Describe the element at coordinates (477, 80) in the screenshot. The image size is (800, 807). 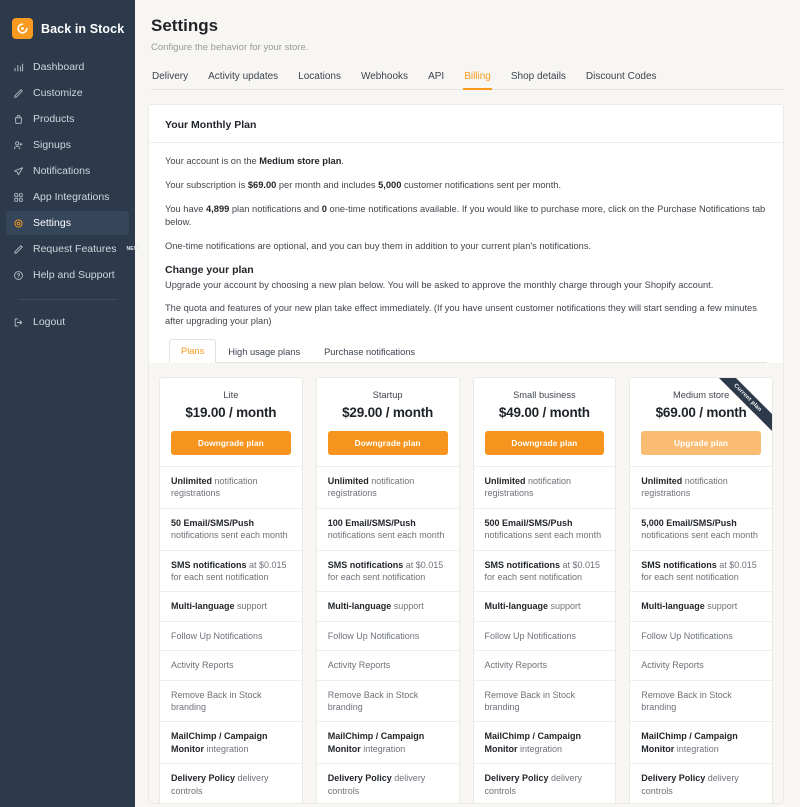
I see `tab-billing: Billing` at that location.